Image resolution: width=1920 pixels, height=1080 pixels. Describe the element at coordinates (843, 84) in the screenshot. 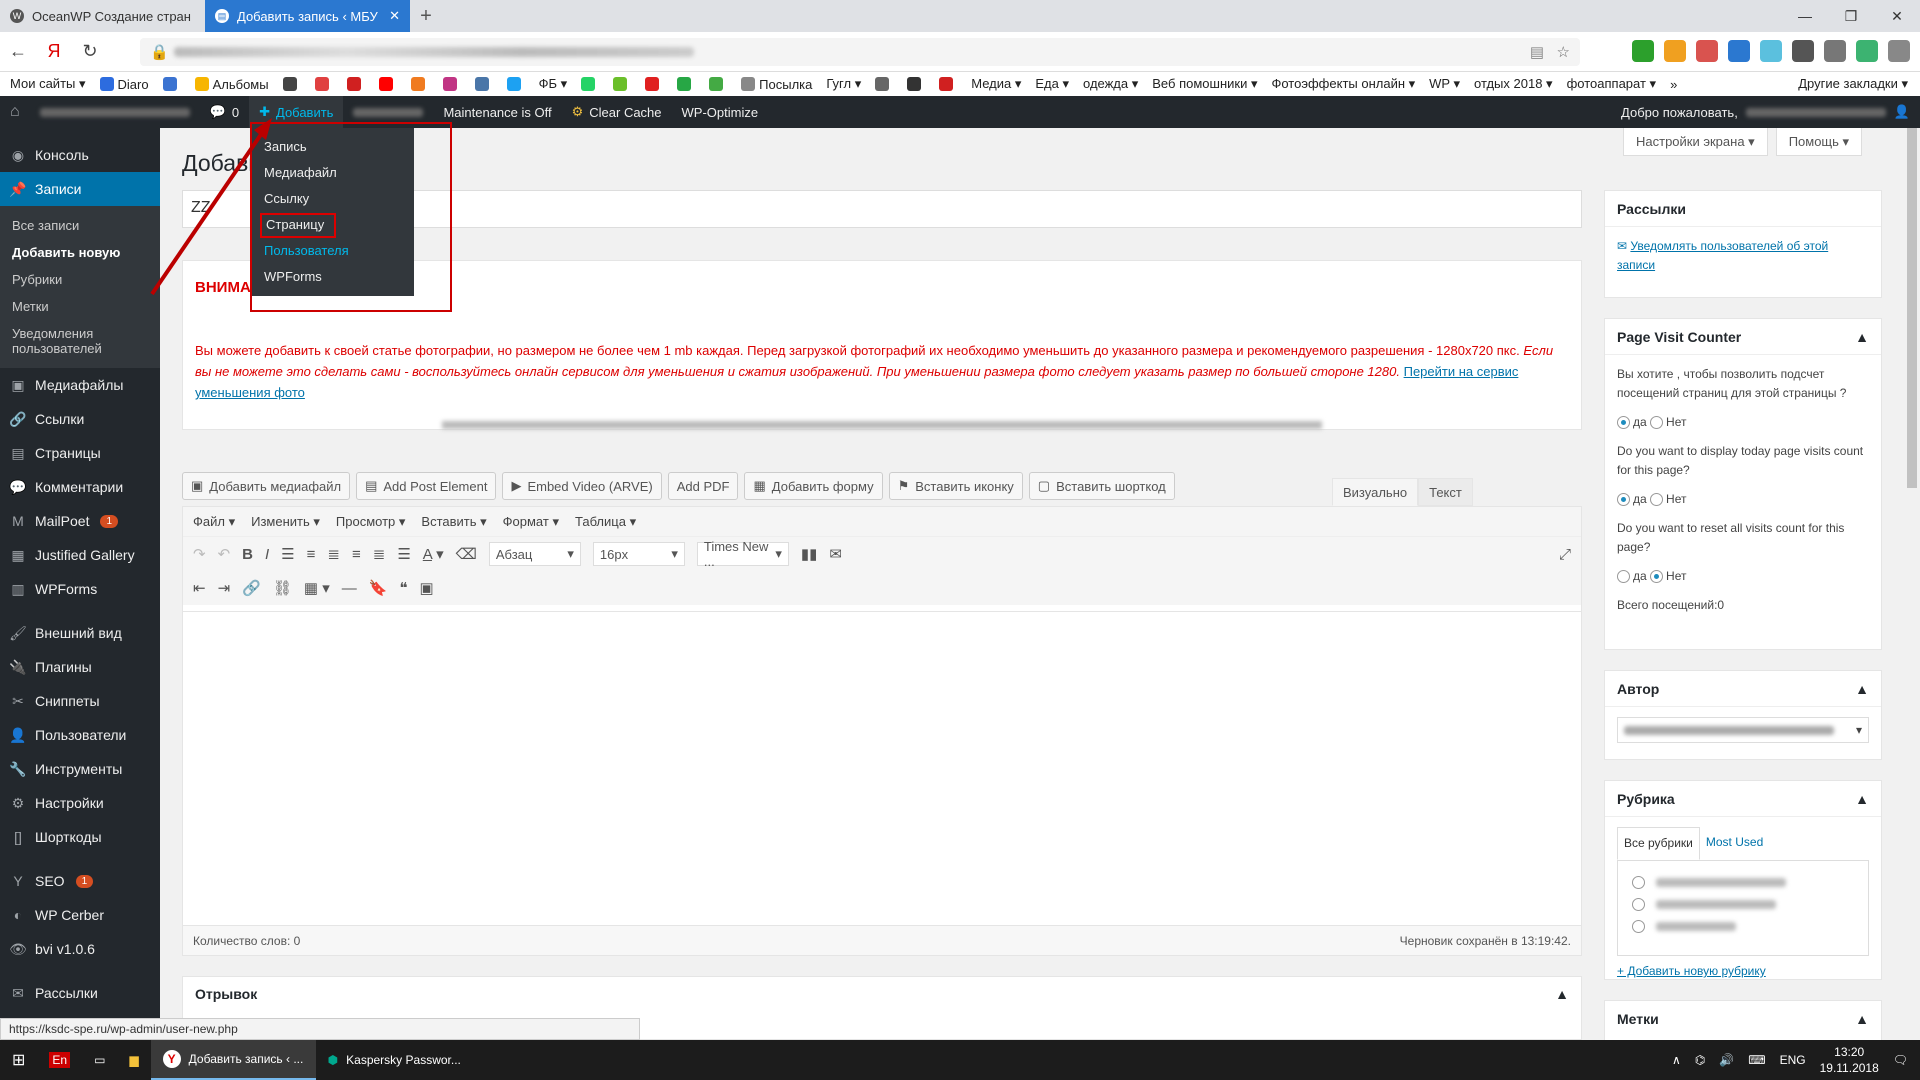

I see `bookmark-item: Гугл ▾` at that location.